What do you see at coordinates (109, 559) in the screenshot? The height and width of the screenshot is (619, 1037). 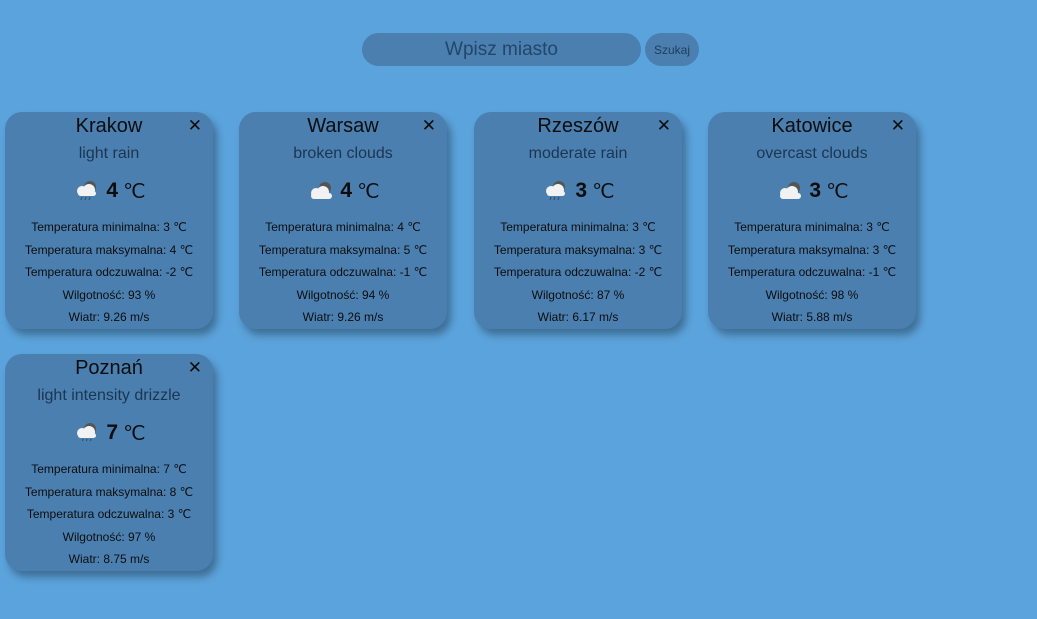 I see `wind-speed: Wiatr: 8.75 m/s` at bounding box center [109, 559].